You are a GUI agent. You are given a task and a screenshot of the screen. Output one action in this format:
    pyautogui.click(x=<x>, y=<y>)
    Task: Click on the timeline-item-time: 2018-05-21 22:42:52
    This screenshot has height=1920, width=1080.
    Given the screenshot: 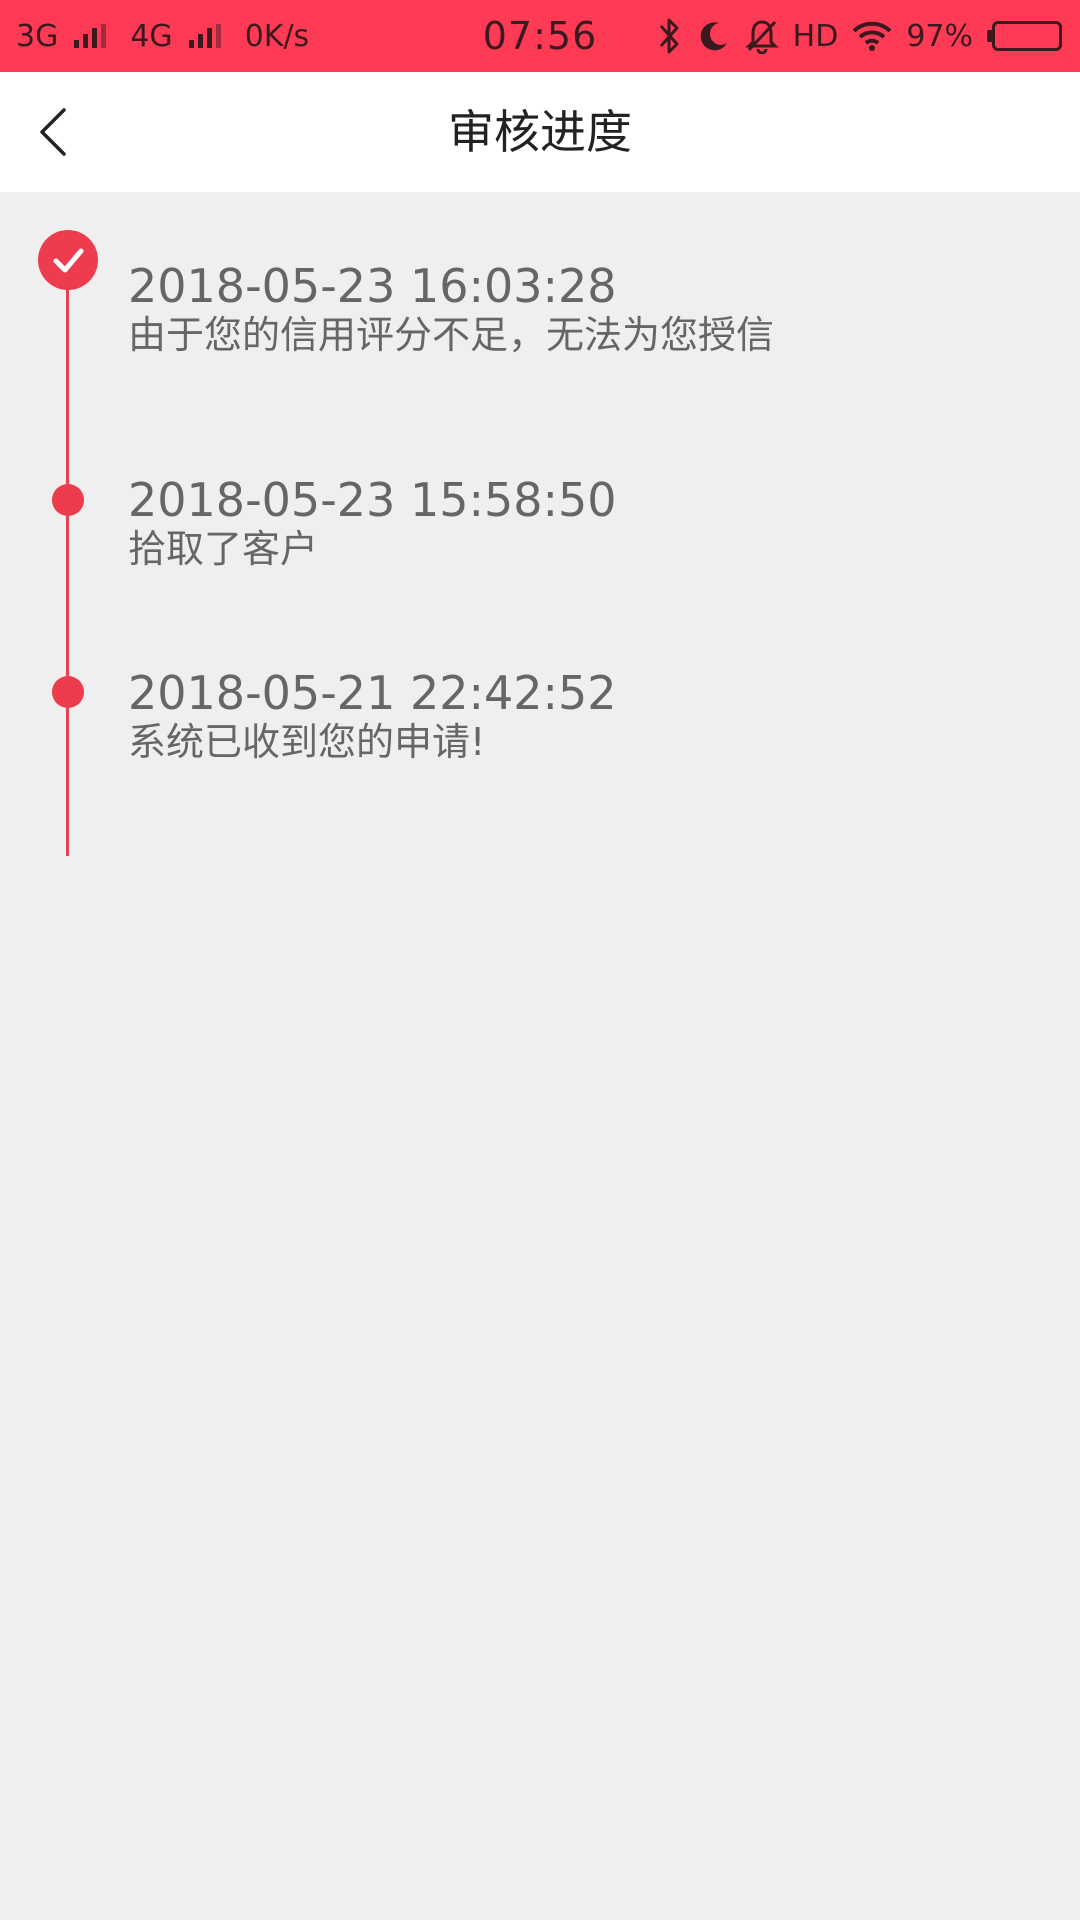 What is the action you would take?
    pyautogui.click(x=372, y=693)
    